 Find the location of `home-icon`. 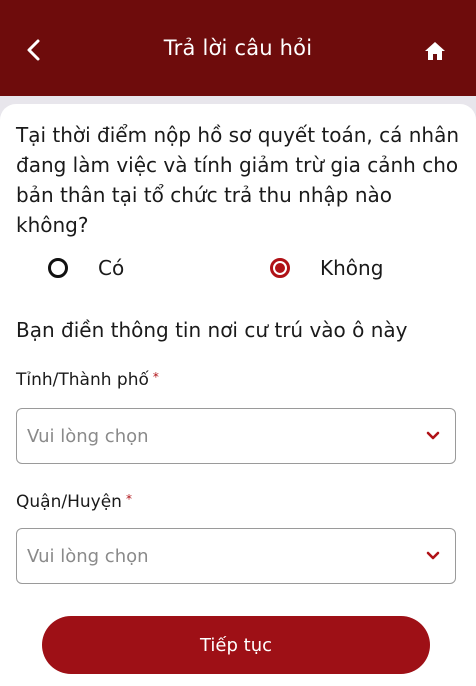

home-icon is located at coordinates (435, 51).